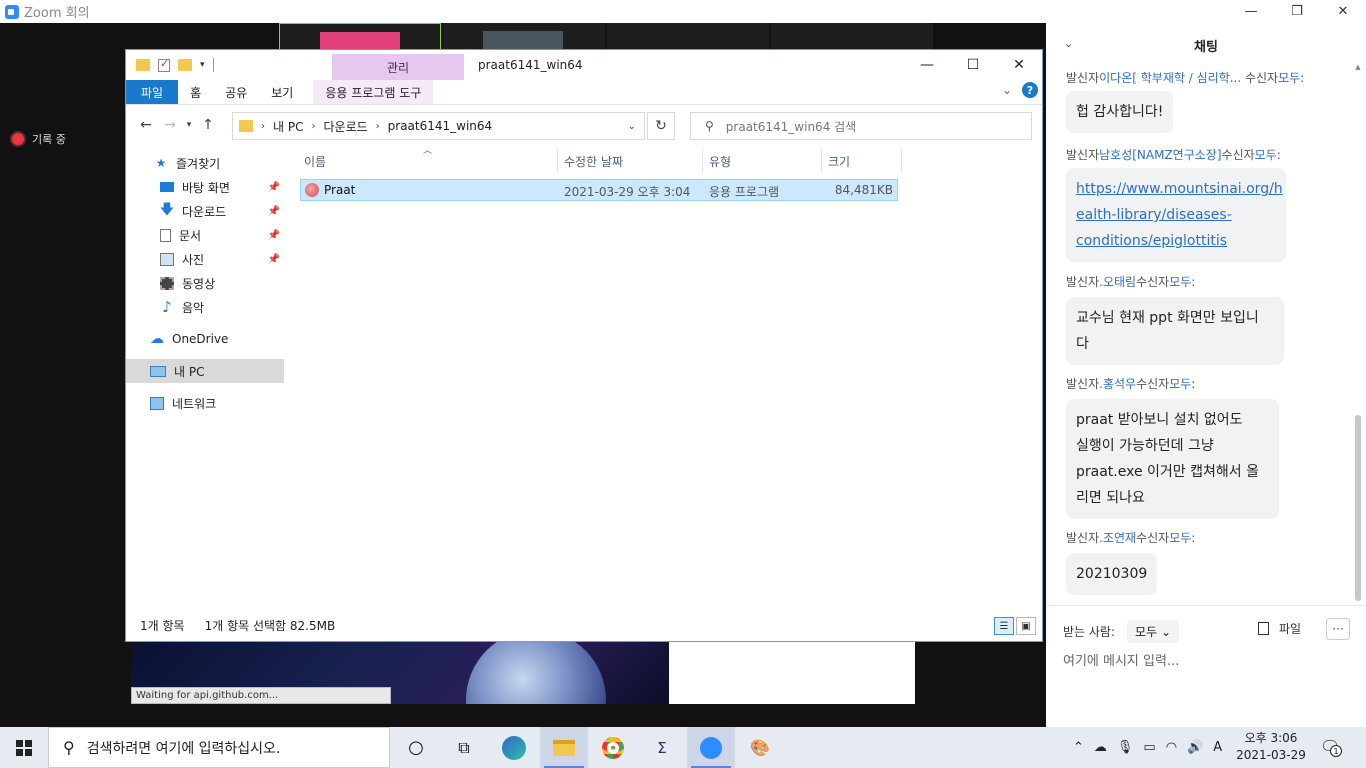  I want to click on nav-onedrive: ☁ OneDrive, so click(205, 339).